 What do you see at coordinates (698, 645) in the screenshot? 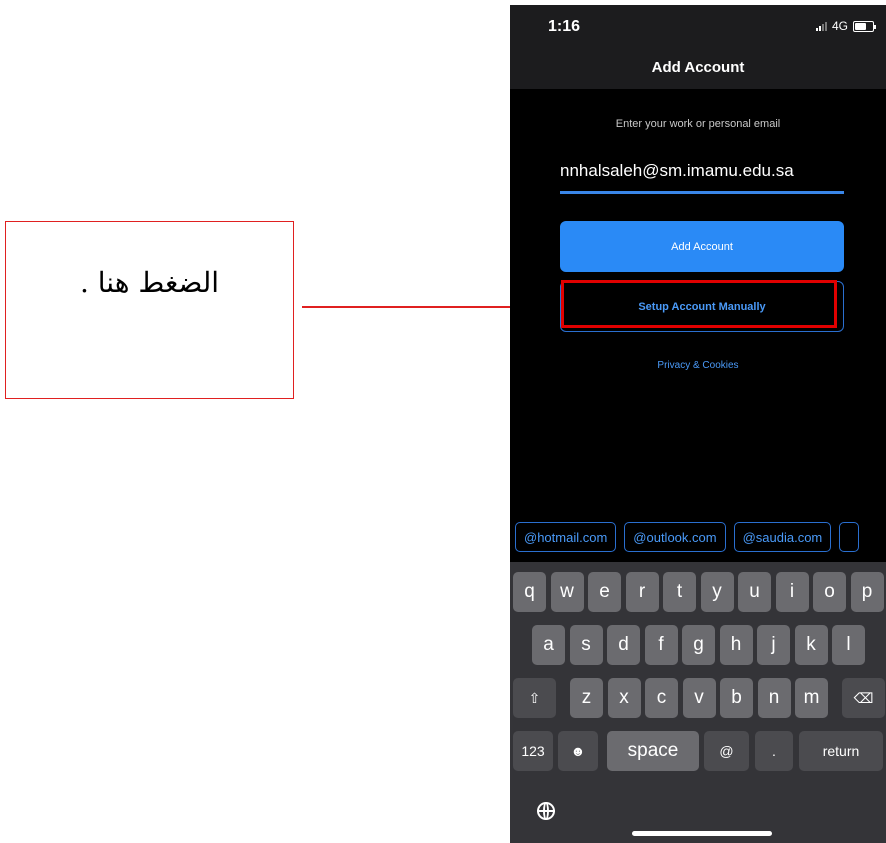
I see `key-g: g` at bounding box center [698, 645].